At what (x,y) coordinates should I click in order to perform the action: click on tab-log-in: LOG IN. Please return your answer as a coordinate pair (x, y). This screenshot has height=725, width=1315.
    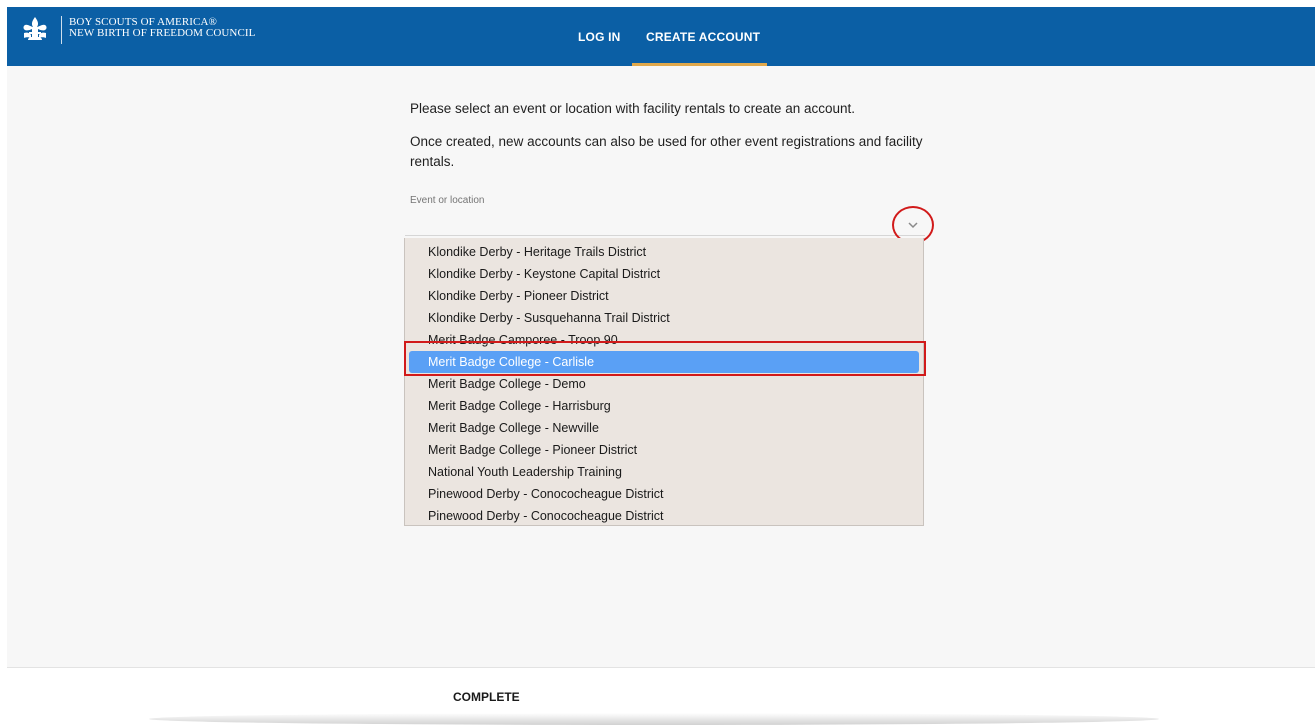
    Looking at the image, I should click on (599, 37).